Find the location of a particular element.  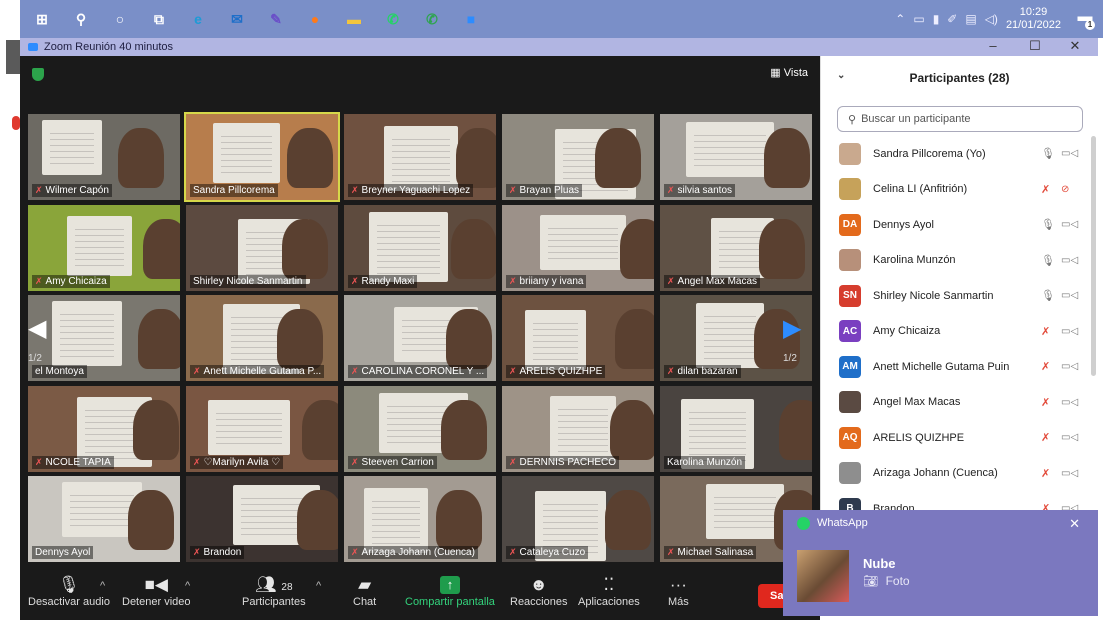

task-view-icon: ⧉ is located at coordinates (159, 19).